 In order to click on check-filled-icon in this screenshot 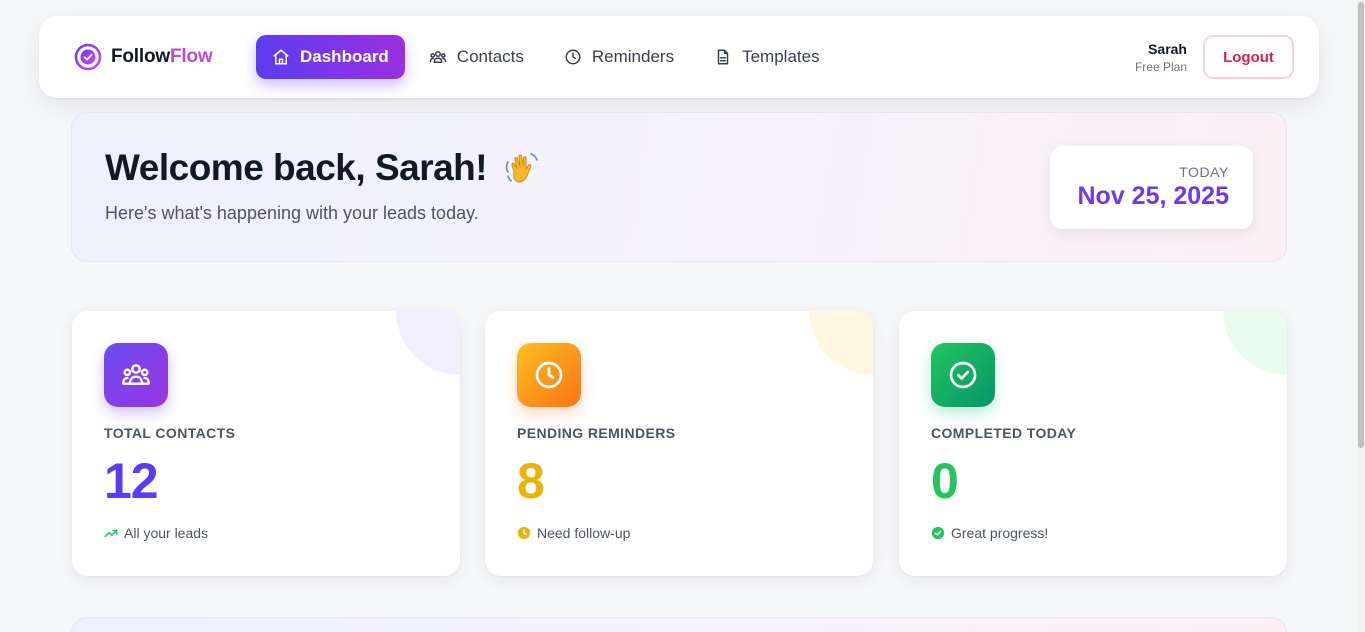, I will do `click(938, 533)`.